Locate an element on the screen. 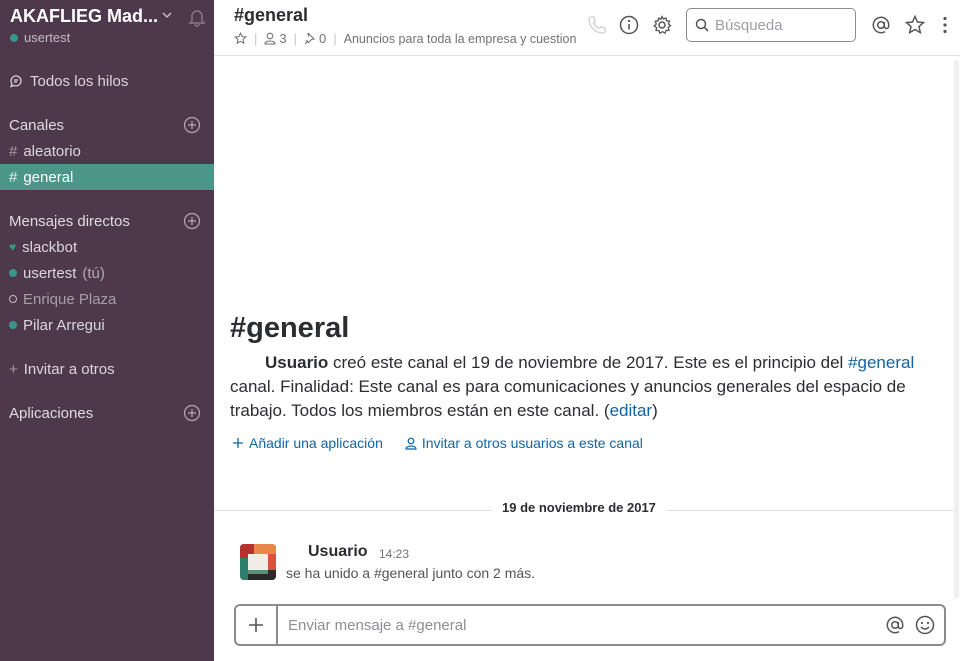 Image resolution: width=960 pixels, height=661 pixels. invite-users-link: Invitar a otros usuarios a este canal is located at coordinates (524, 443).